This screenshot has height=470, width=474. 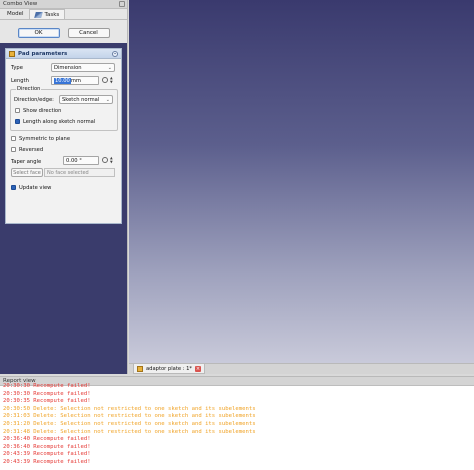 What do you see at coordinates (301, 368) in the screenshot?
I see `document-tab-bar: adaptor plate : 1* ×` at bounding box center [301, 368].